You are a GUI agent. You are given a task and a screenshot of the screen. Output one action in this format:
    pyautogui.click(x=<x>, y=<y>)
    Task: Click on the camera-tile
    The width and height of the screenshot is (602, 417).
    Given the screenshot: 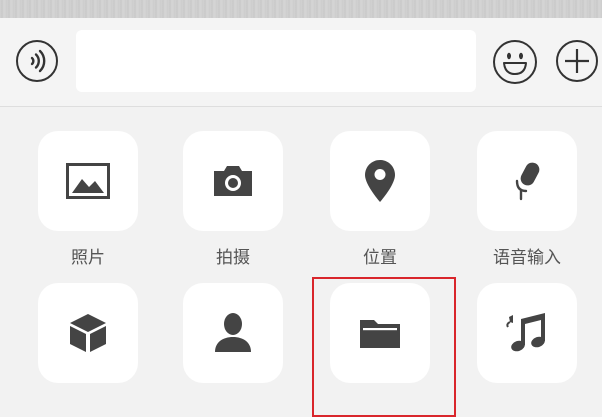 What is the action you would take?
    pyautogui.click(x=233, y=181)
    